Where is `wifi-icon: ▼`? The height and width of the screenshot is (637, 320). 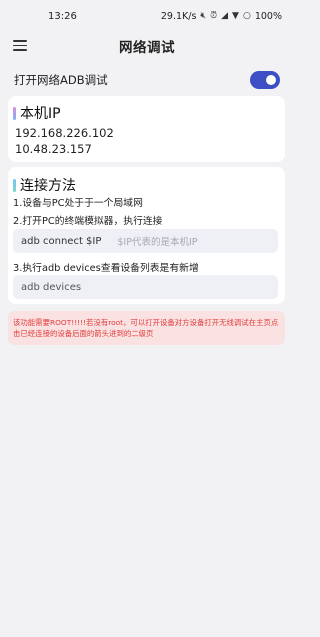
wifi-icon: ▼ is located at coordinates (235, 16).